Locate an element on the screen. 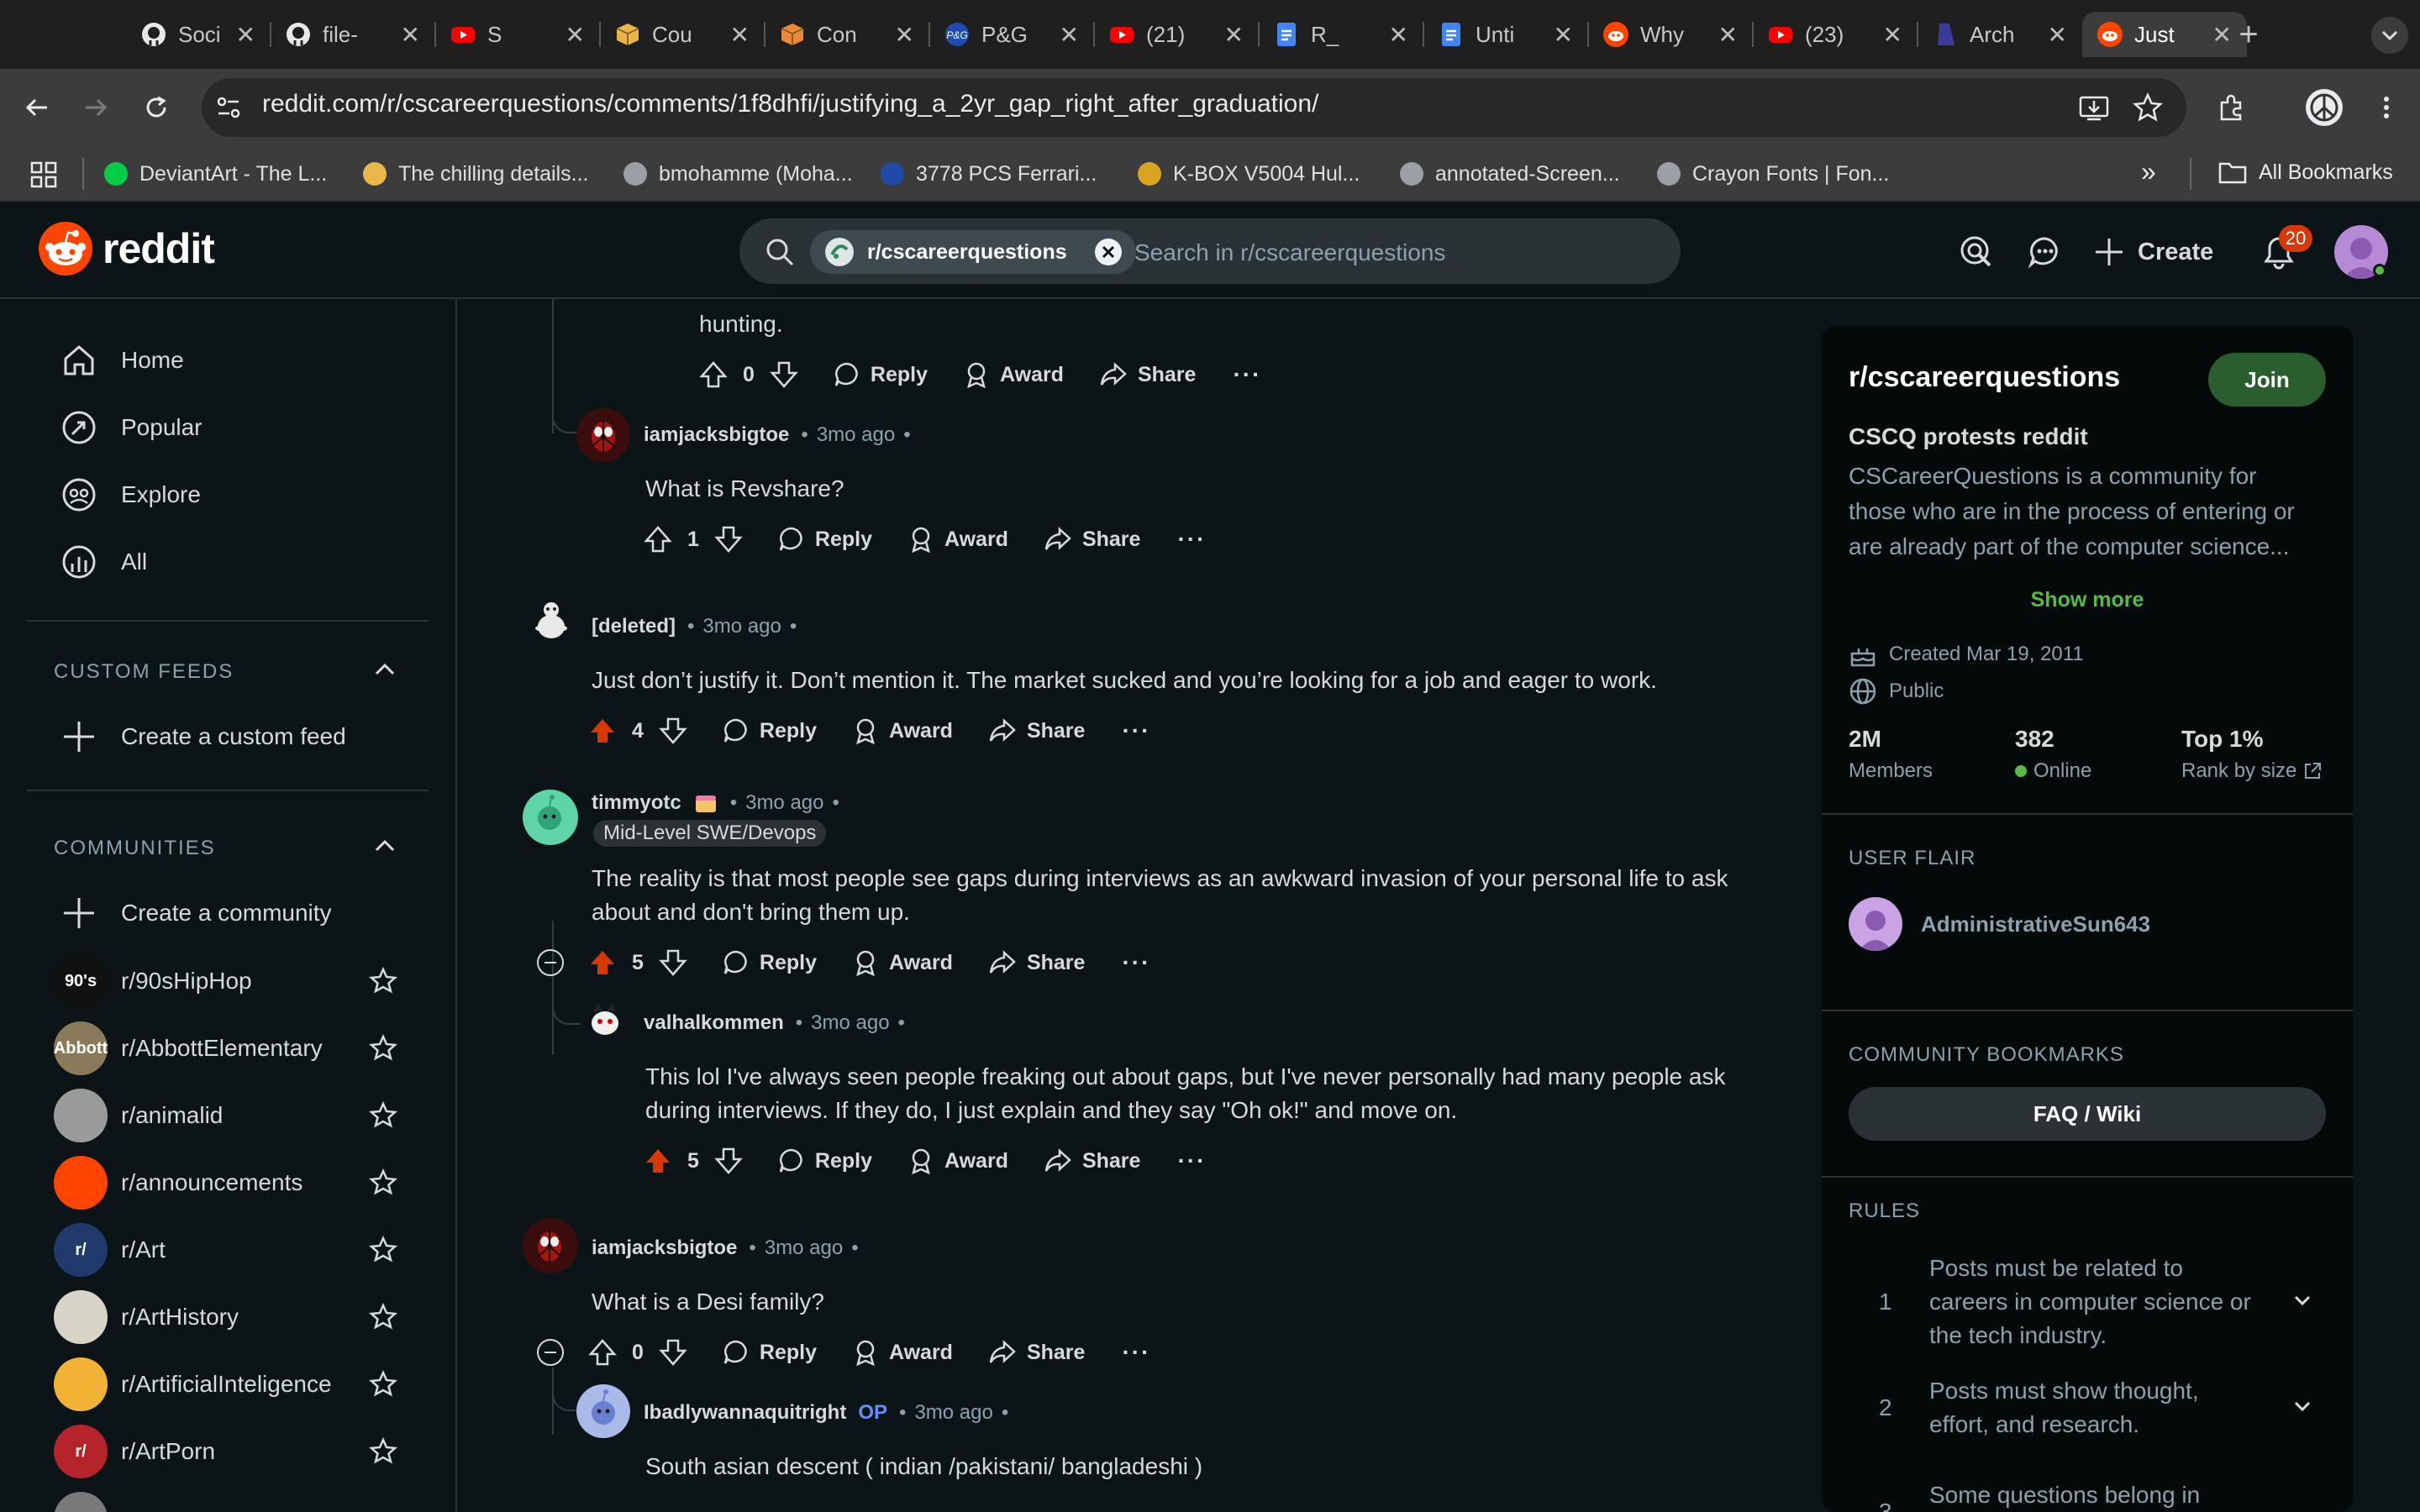 This screenshot has height=1512, width=2420. all-bookmarks-button: All Bookmarks is located at coordinates (2305, 172).